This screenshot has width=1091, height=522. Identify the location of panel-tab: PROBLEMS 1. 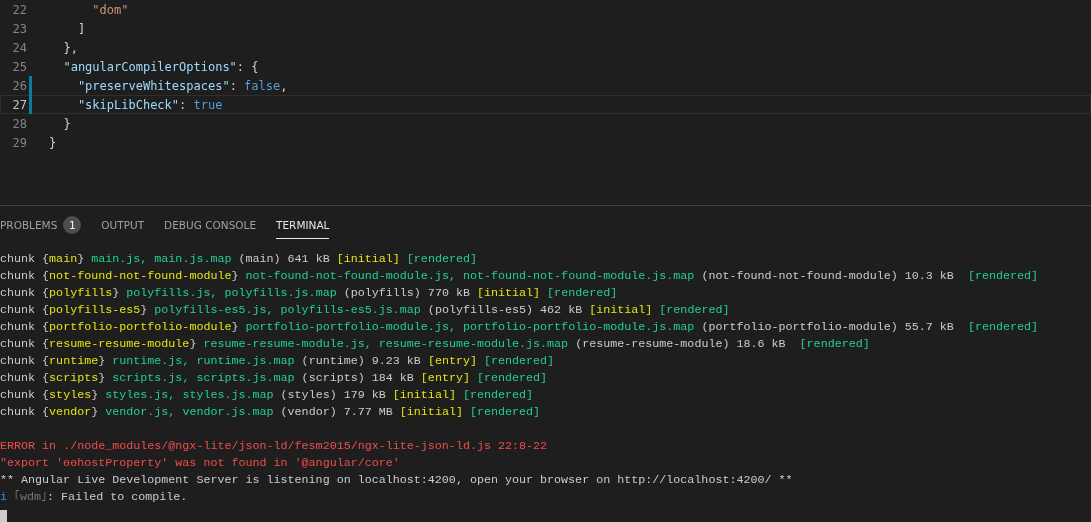
(41, 225).